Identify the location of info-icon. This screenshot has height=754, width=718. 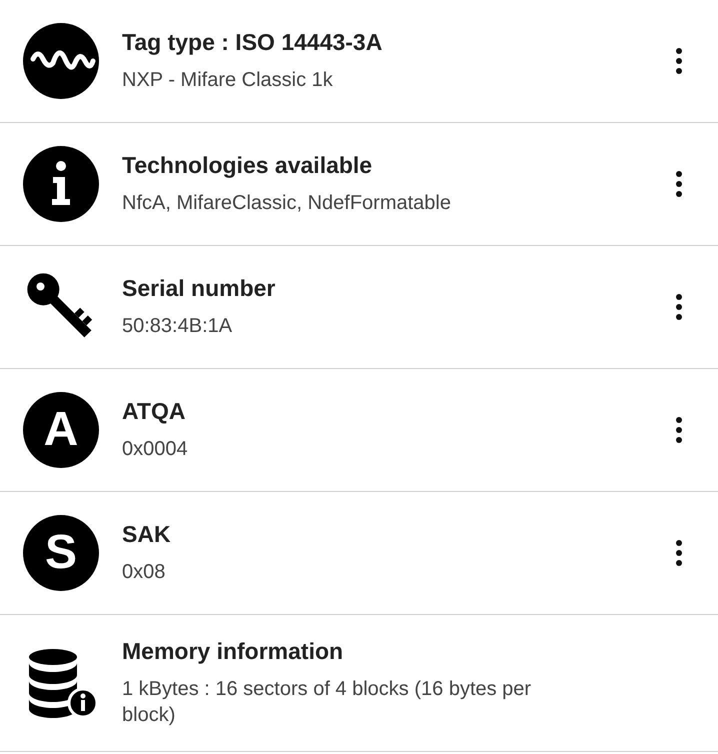
(61, 184).